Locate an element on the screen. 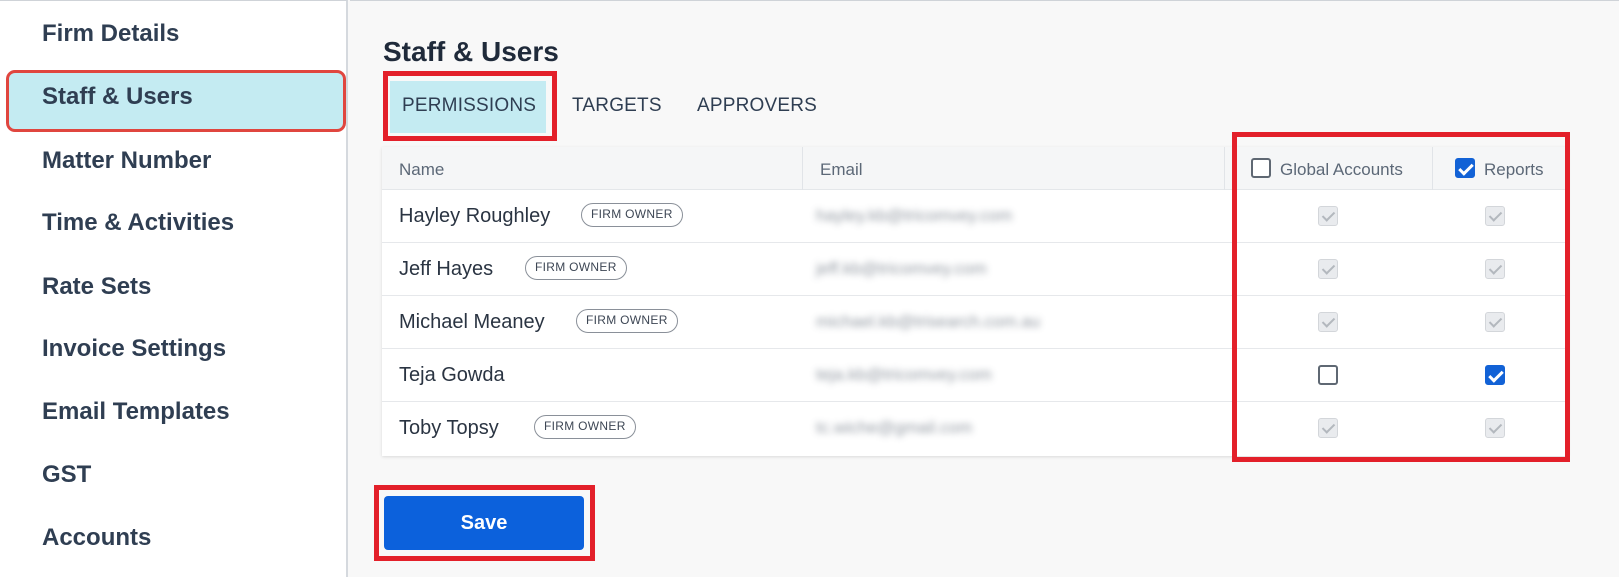  user-name: Michael Meaney is located at coordinates (472, 322).